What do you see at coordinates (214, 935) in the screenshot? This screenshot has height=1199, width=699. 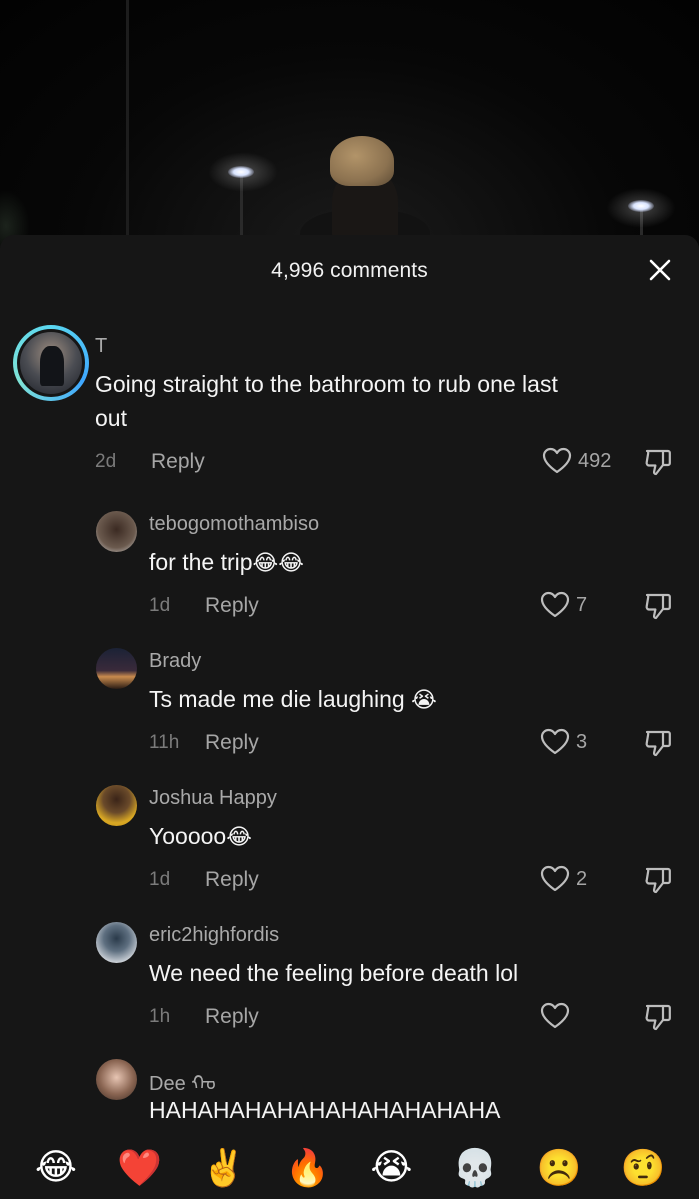 I see `comment-username: eric2highfordis` at bounding box center [214, 935].